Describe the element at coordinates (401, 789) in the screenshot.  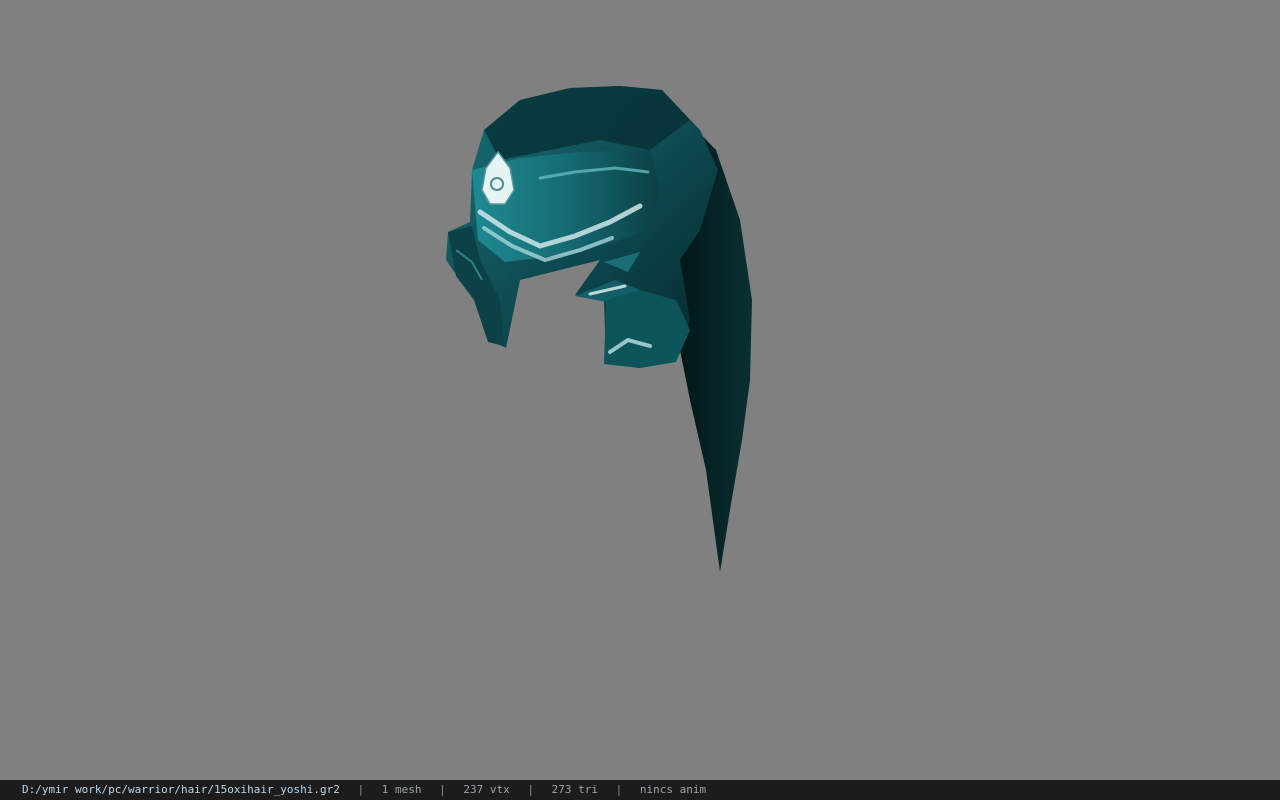
I see `mesh-count: 1 mesh` at that location.